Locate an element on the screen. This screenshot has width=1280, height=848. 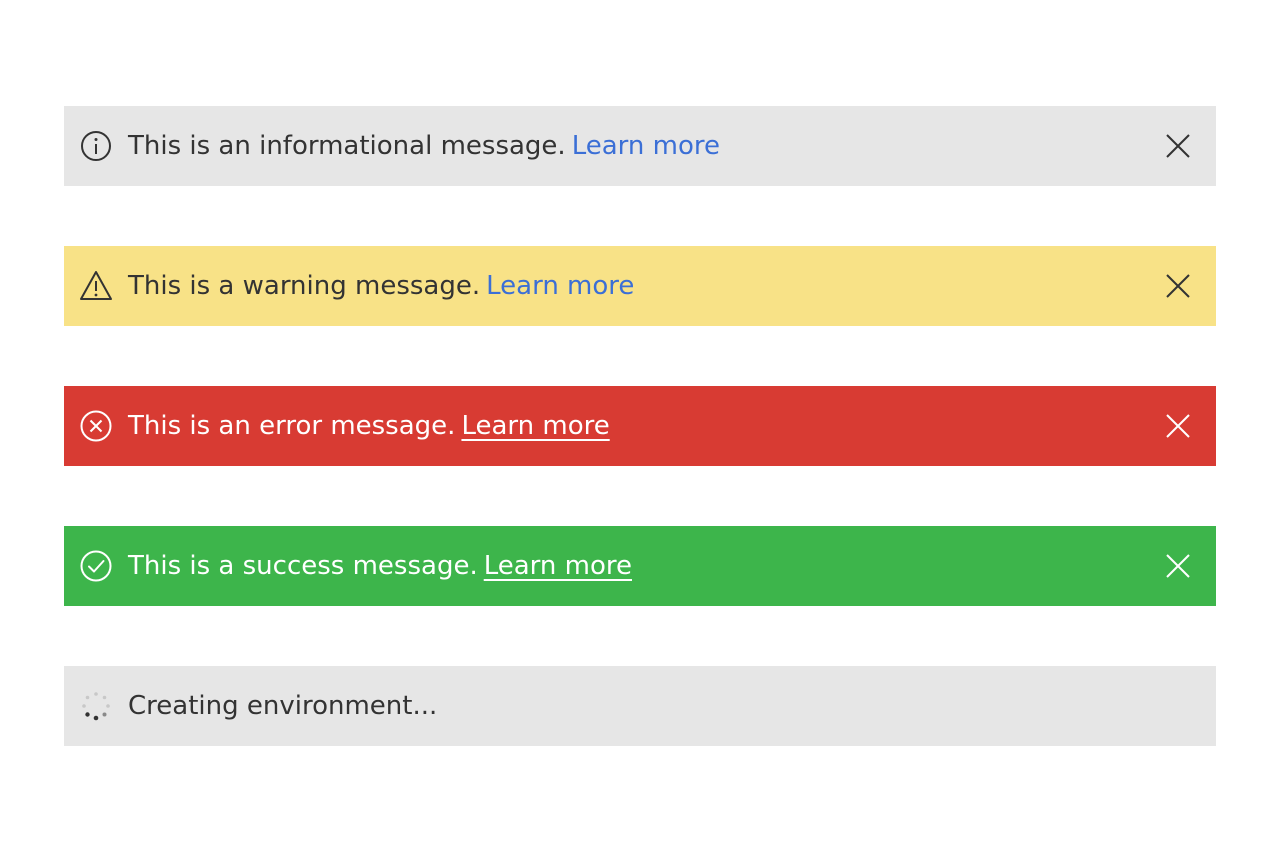
error-learn-more-link: Learn more is located at coordinates (535, 426).